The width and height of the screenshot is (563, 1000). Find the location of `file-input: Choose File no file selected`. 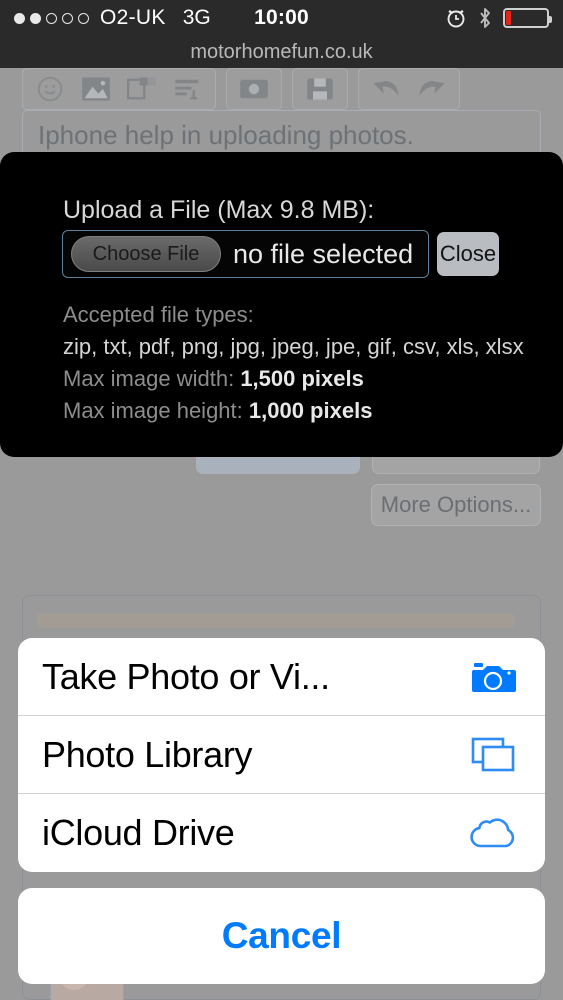

file-input: Choose File no file selected is located at coordinates (245, 254).